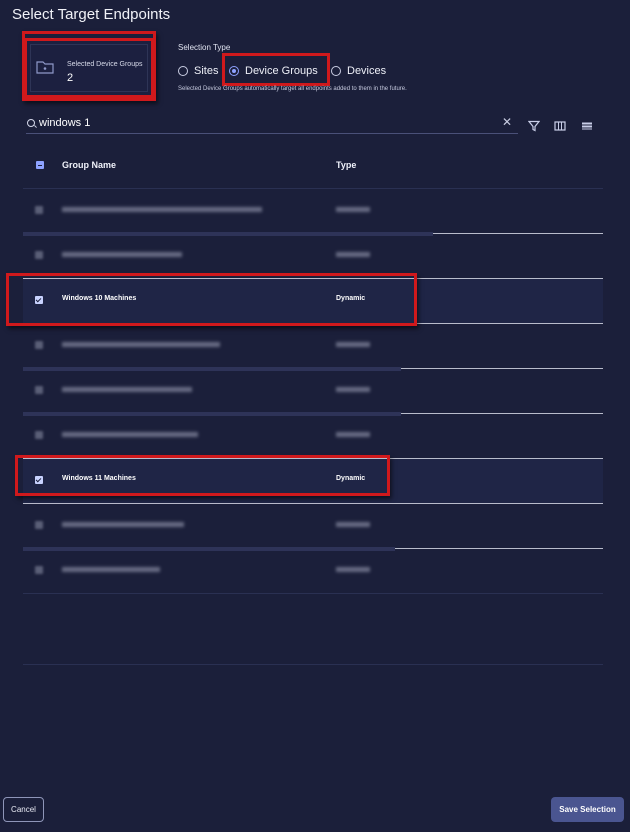 The width and height of the screenshot is (630, 832). I want to click on radio-devices: Devices, so click(358, 71).